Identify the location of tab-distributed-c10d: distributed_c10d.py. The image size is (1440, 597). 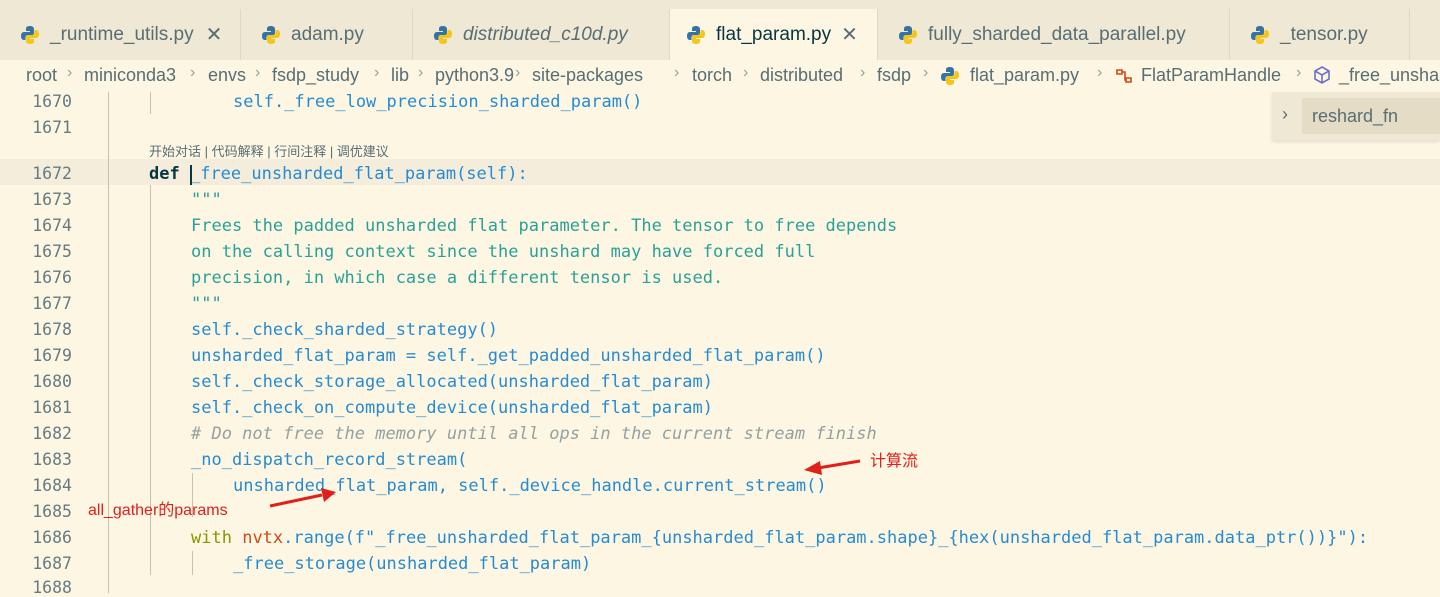
(541, 34).